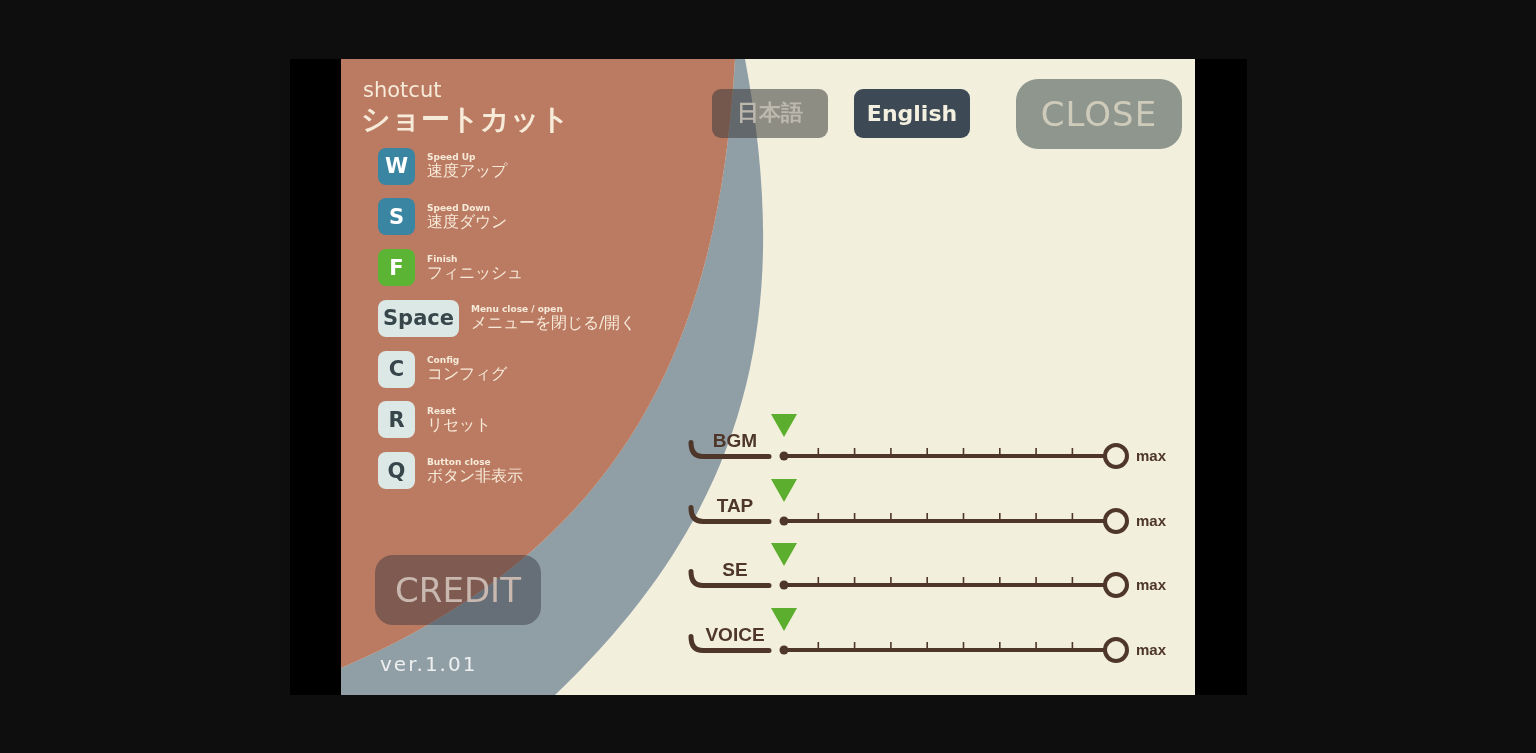 The image size is (1536, 753). Describe the element at coordinates (467, 221) in the screenshot. I see `shortcut-label: 速度ダウン` at that location.